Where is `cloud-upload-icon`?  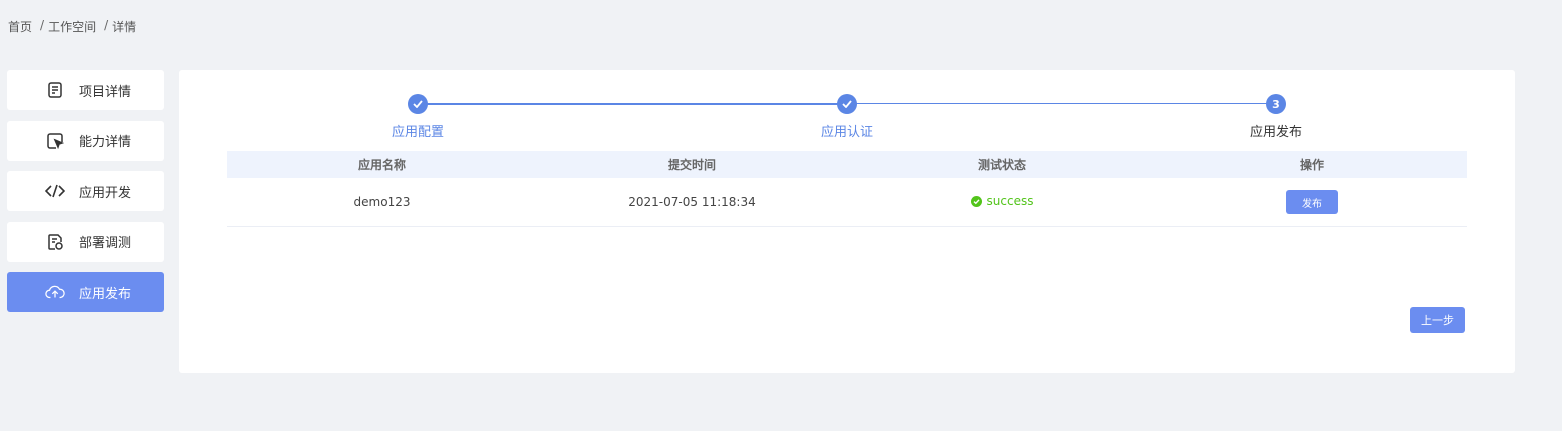 cloud-upload-icon is located at coordinates (55, 292).